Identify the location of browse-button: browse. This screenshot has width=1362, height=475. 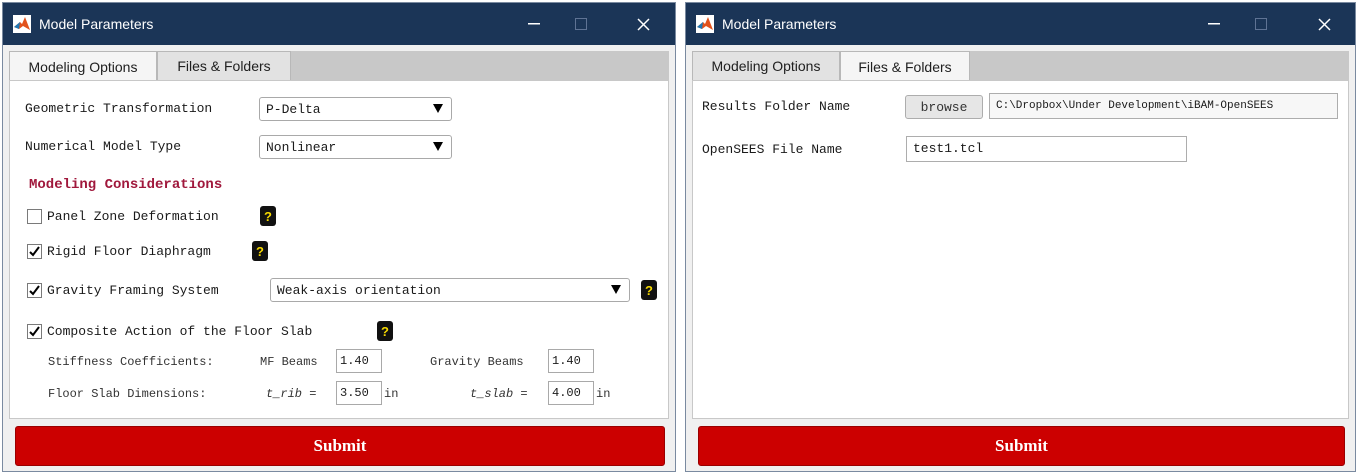
(944, 107).